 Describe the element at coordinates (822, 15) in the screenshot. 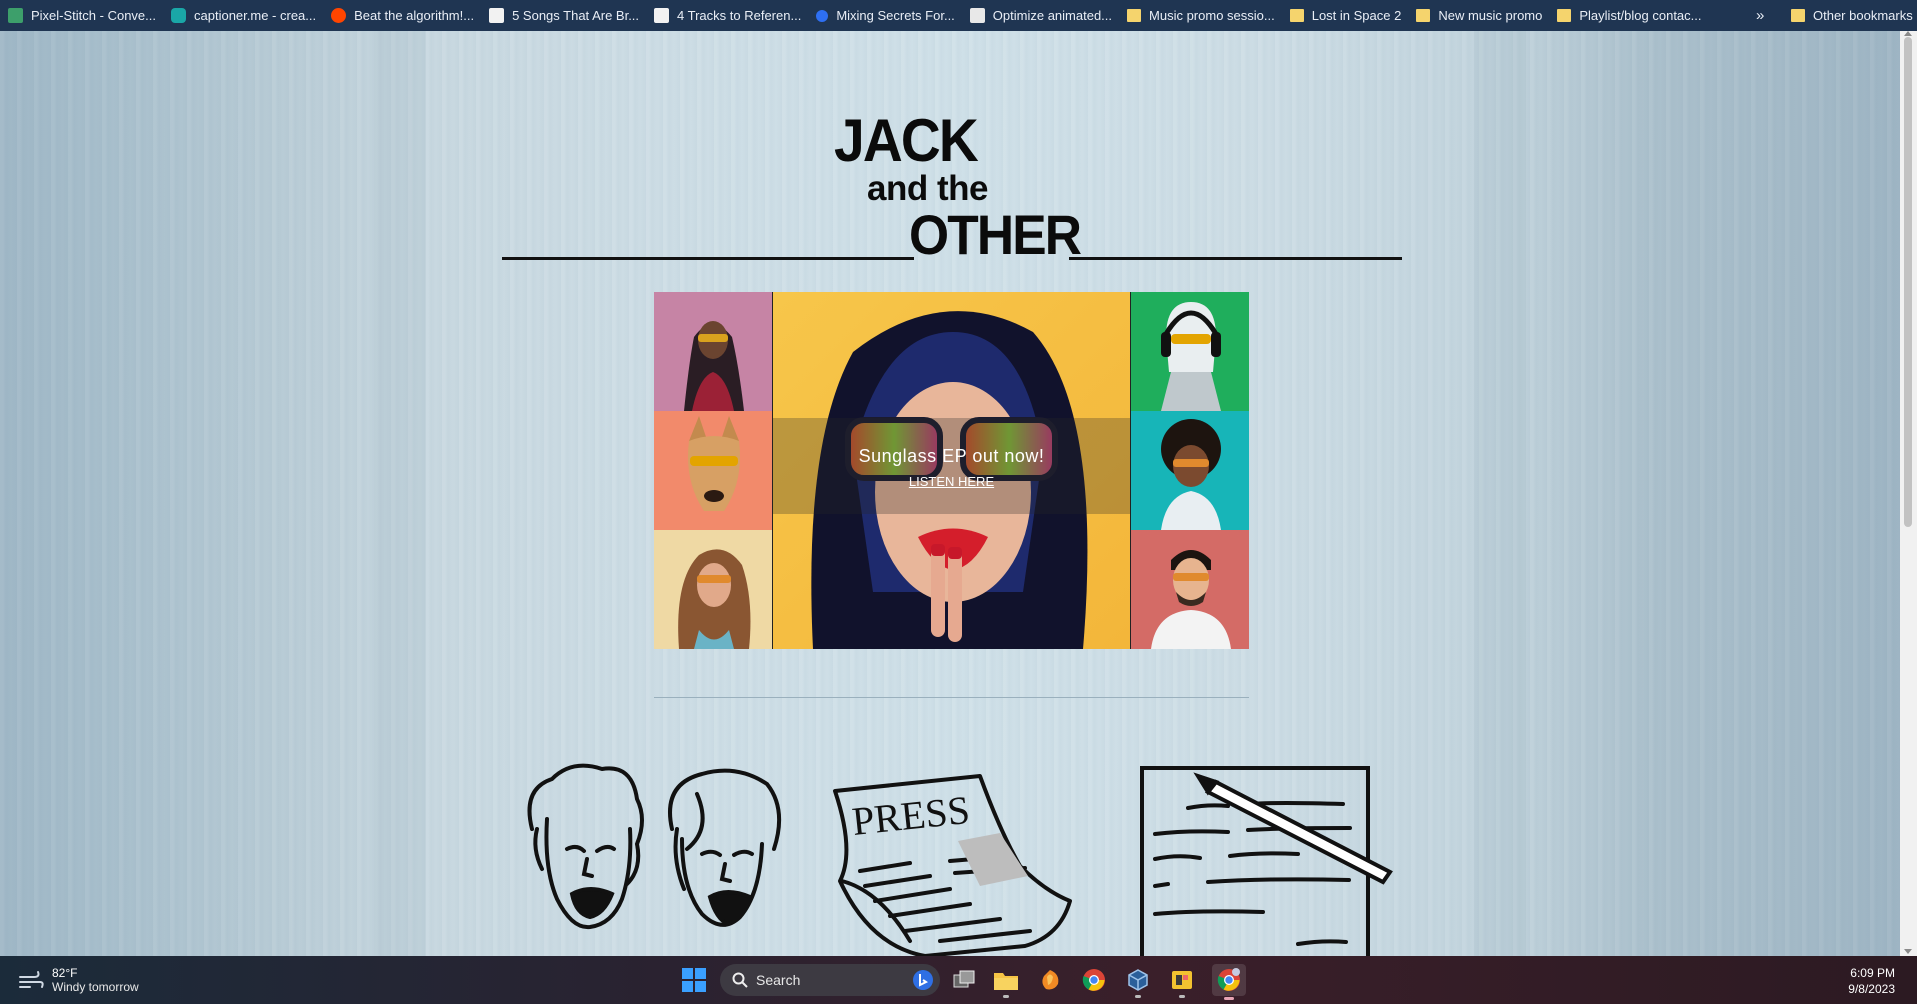

I see `blue-dot-icon` at that location.